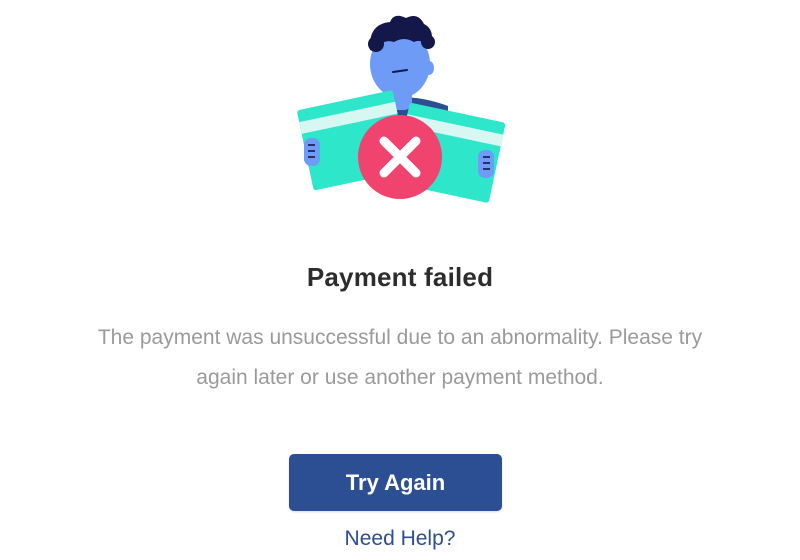  What do you see at coordinates (400, 277) in the screenshot?
I see `page-title: Payment failed` at bounding box center [400, 277].